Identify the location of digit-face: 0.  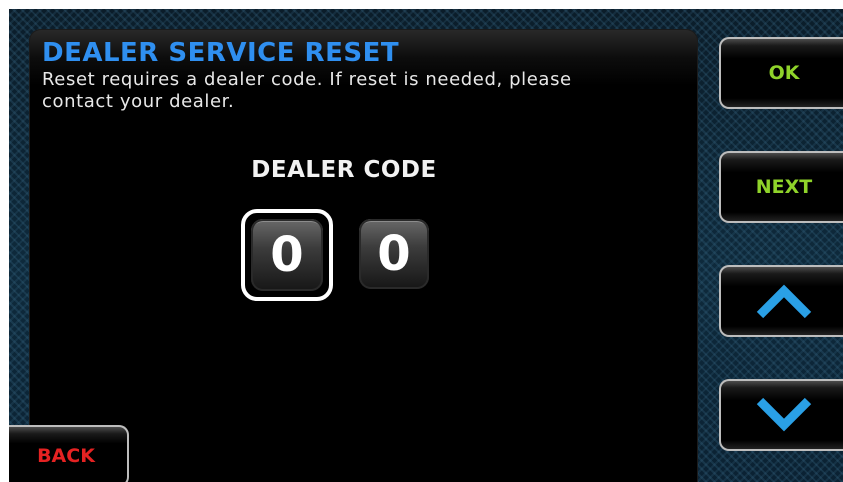
(287, 255).